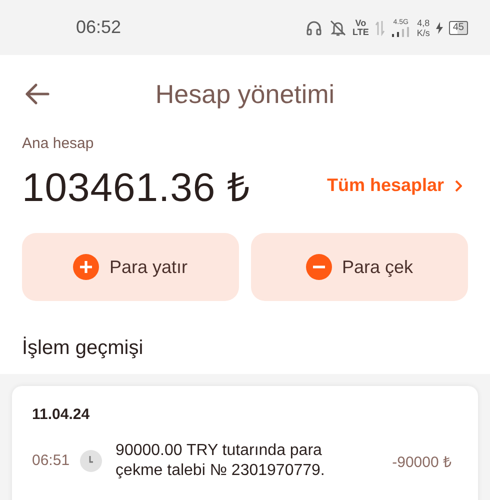 This screenshot has width=490, height=500. I want to click on action-button: Para çek, so click(359, 267).